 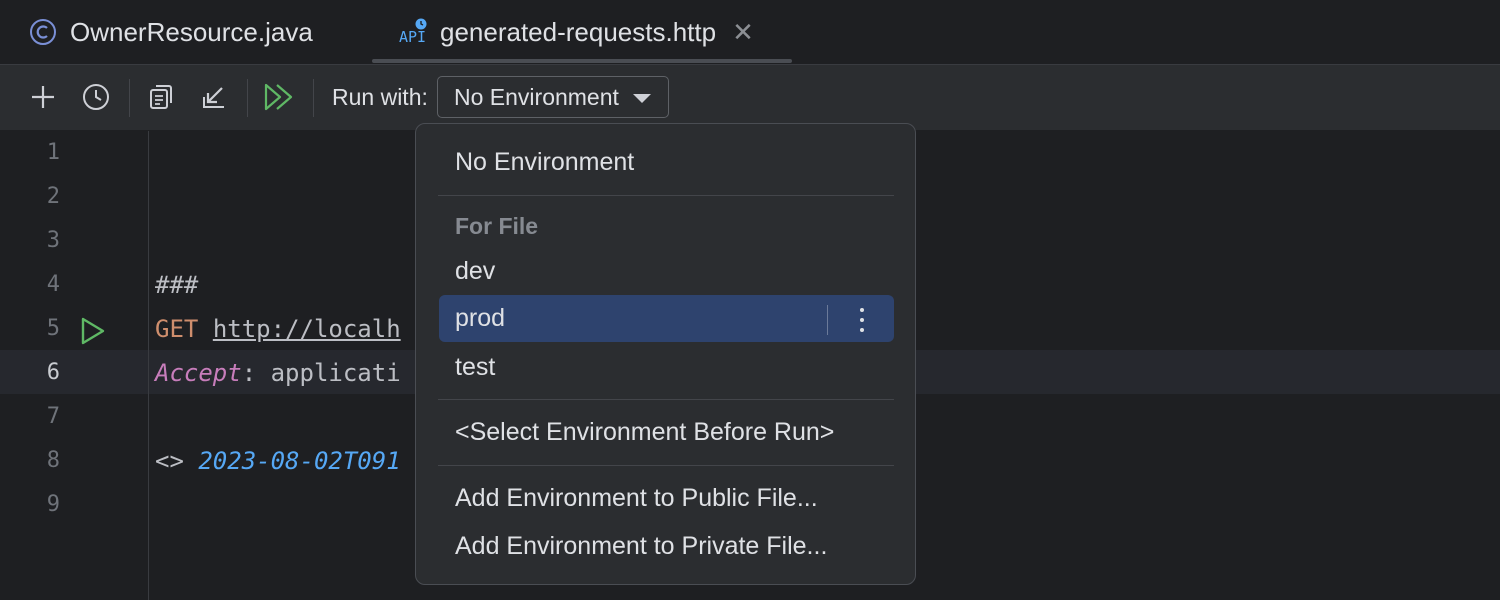 I want to click on line-number-active: 6, so click(x=53, y=372).